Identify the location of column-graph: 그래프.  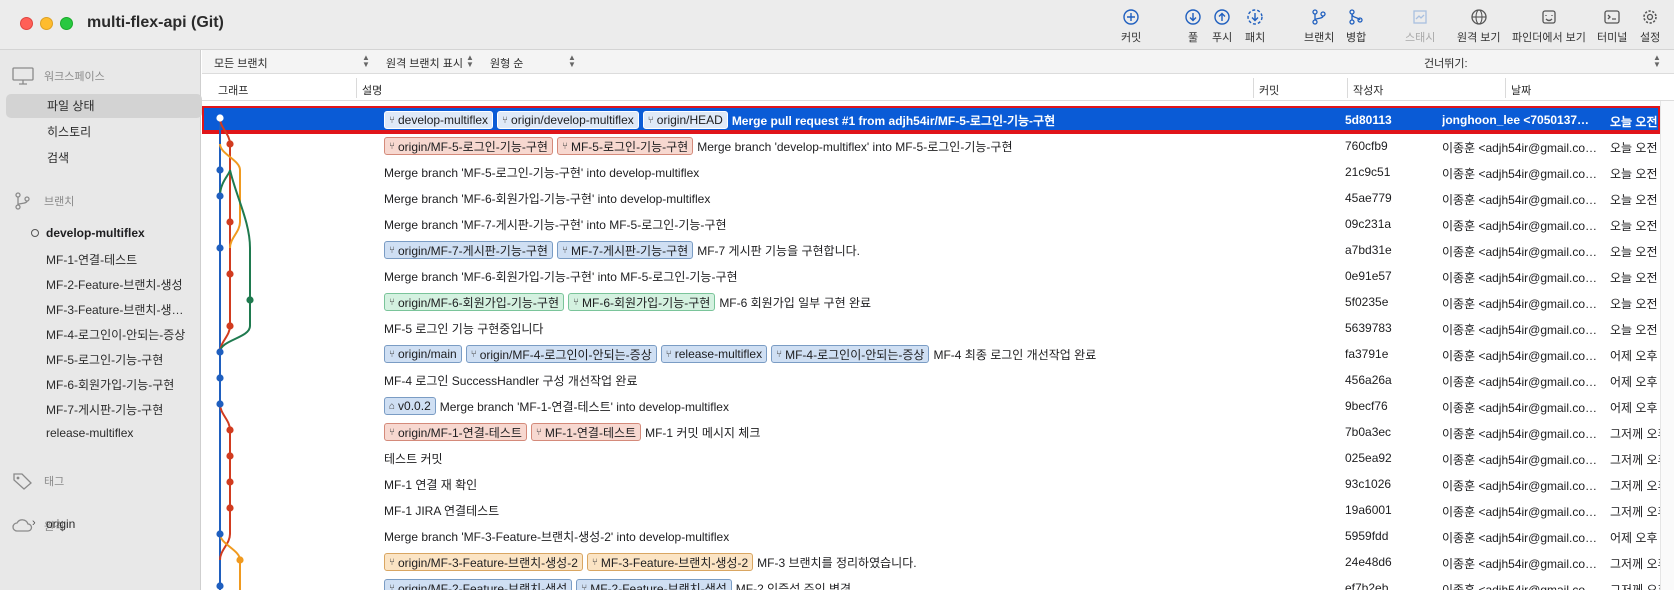
(233, 90).